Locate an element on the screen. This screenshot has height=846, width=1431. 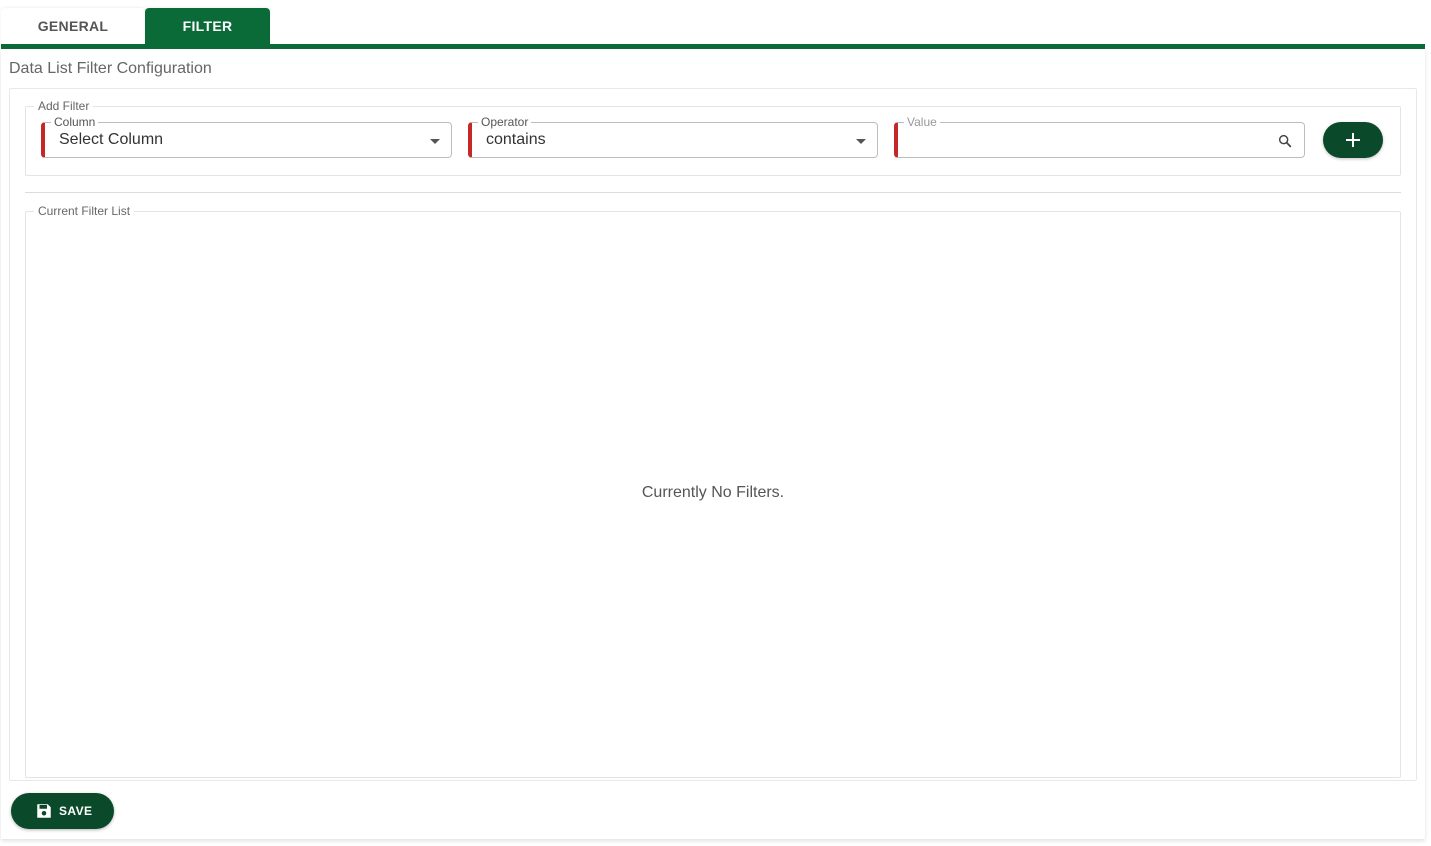
value-input-outline: Value is located at coordinates (1099, 136).